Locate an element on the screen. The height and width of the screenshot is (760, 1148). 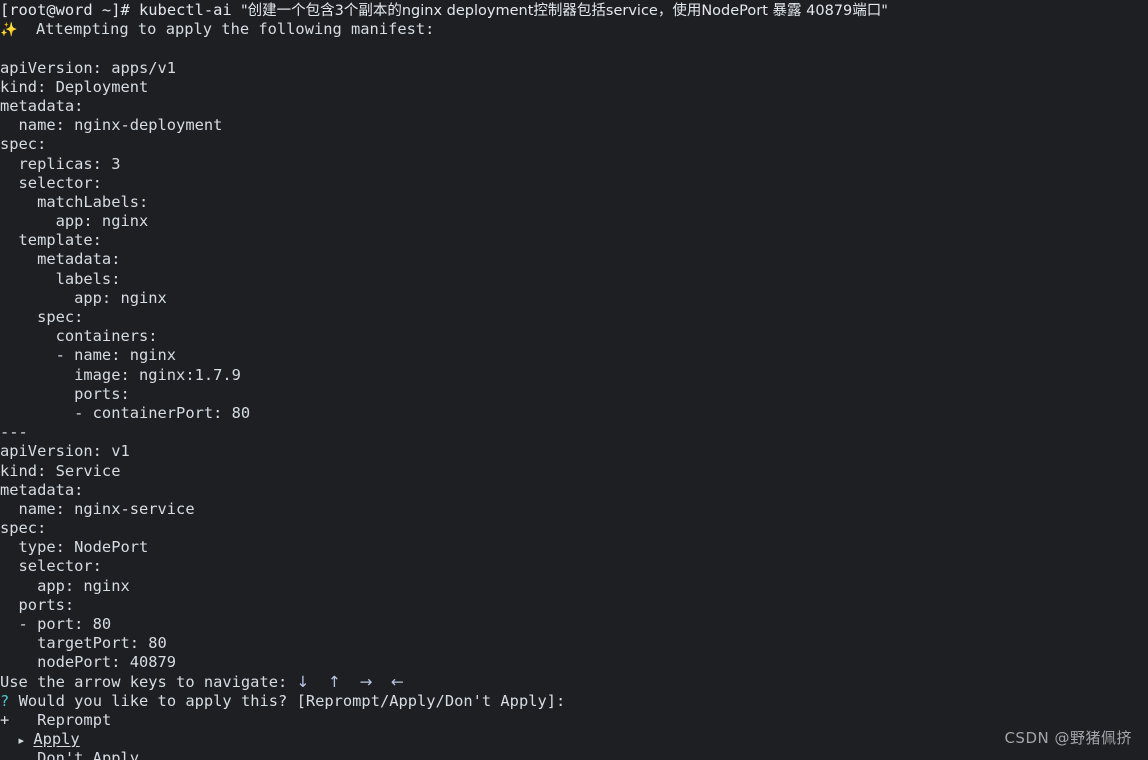
shell-prompt: [root@word ~]# is located at coordinates (65, 10).